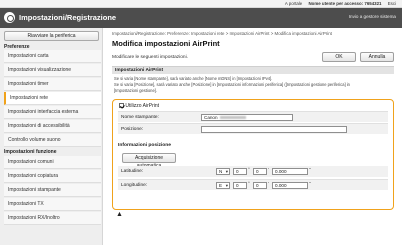  What do you see at coordinates (52, 126) in the screenshot?
I see `sidebar-item-accessibility: Impostazioni di accessibilità` at bounding box center [52, 126].